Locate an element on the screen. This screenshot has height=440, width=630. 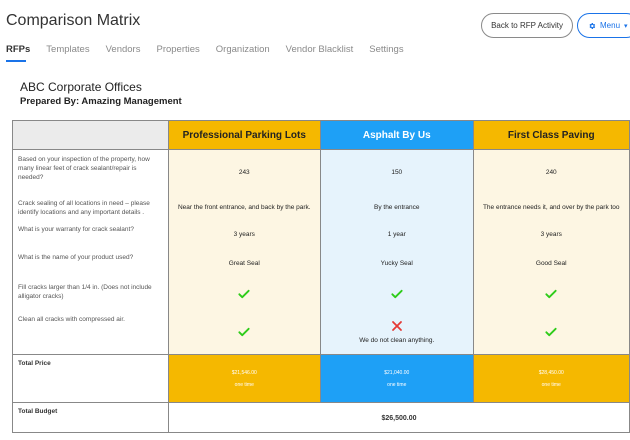
question-text: What is the name of your product used? is located at coordinates (91, 263).